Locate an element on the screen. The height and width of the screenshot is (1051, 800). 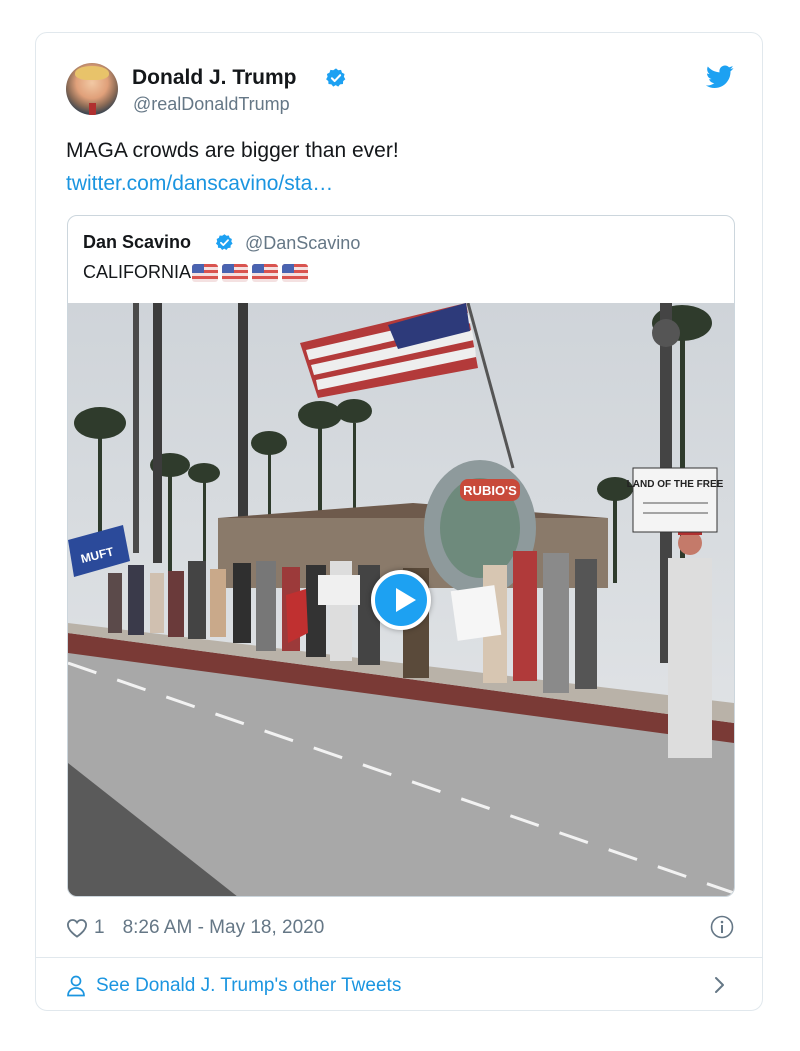
divider is located at coordinates (399, 957).